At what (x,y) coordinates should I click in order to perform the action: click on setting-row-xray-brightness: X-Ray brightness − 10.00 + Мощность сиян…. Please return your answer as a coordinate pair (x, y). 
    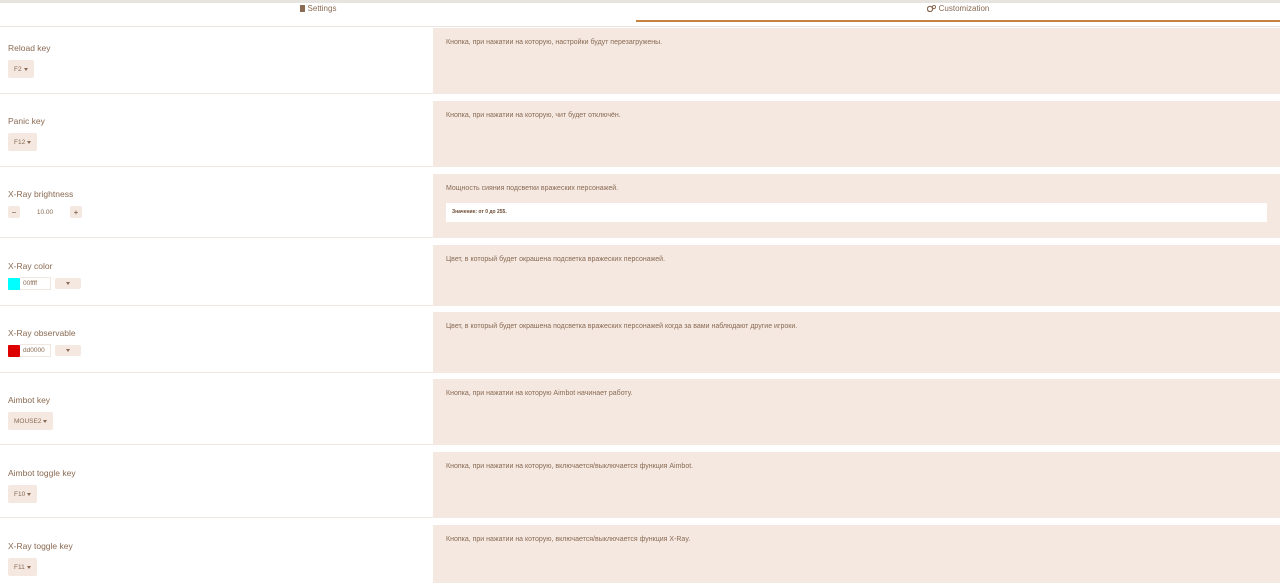
    Looking at the image, I should click on (640, 206).